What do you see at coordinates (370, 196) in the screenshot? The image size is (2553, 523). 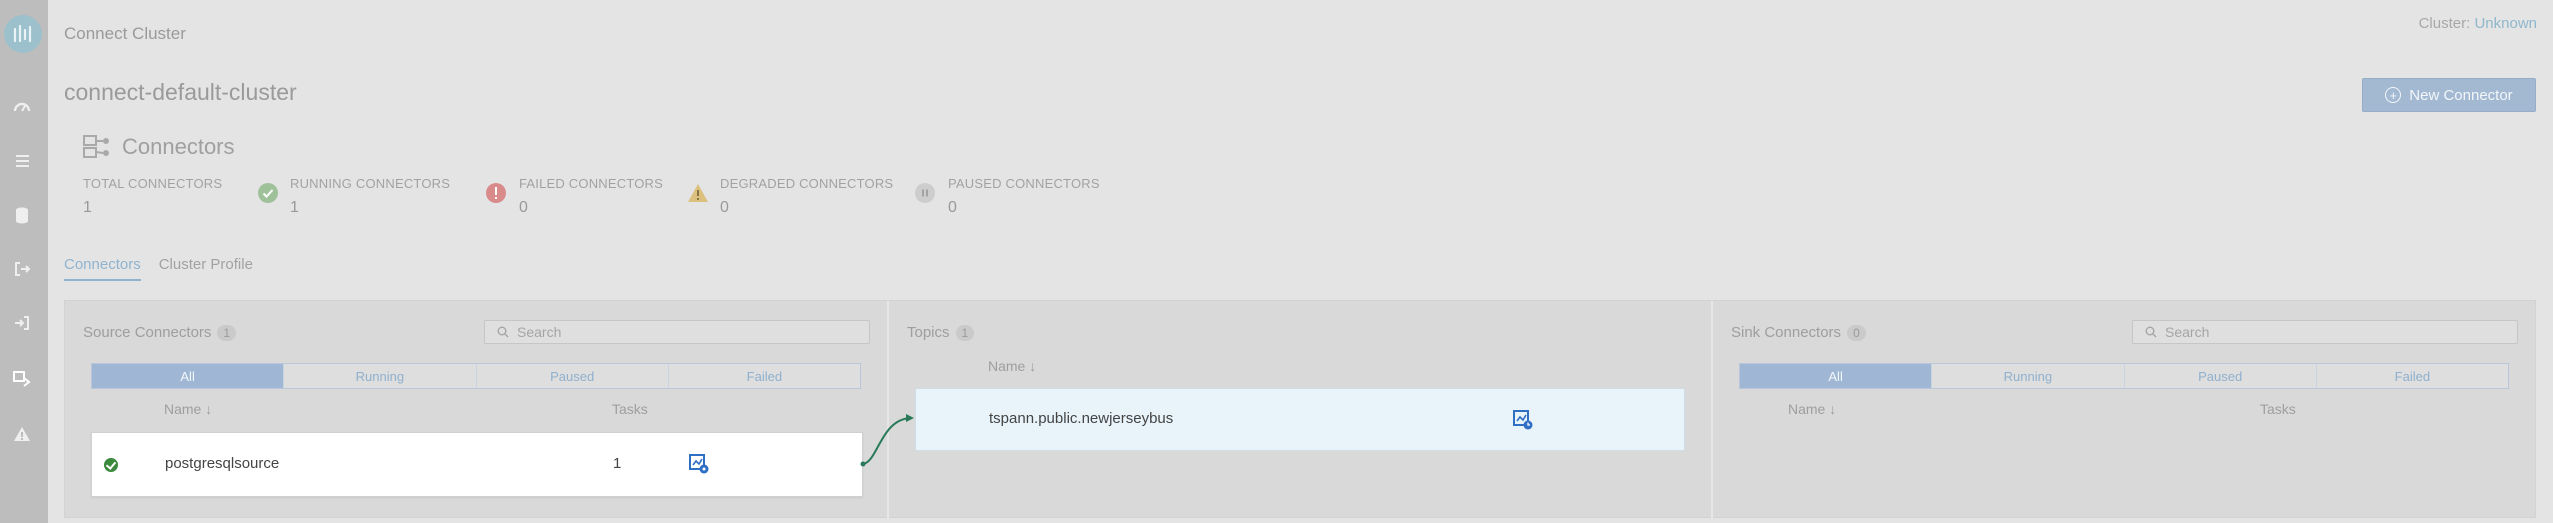 I see `stat-running: RUNNING CONNECTORS 1` at bounding box center [370, 196].